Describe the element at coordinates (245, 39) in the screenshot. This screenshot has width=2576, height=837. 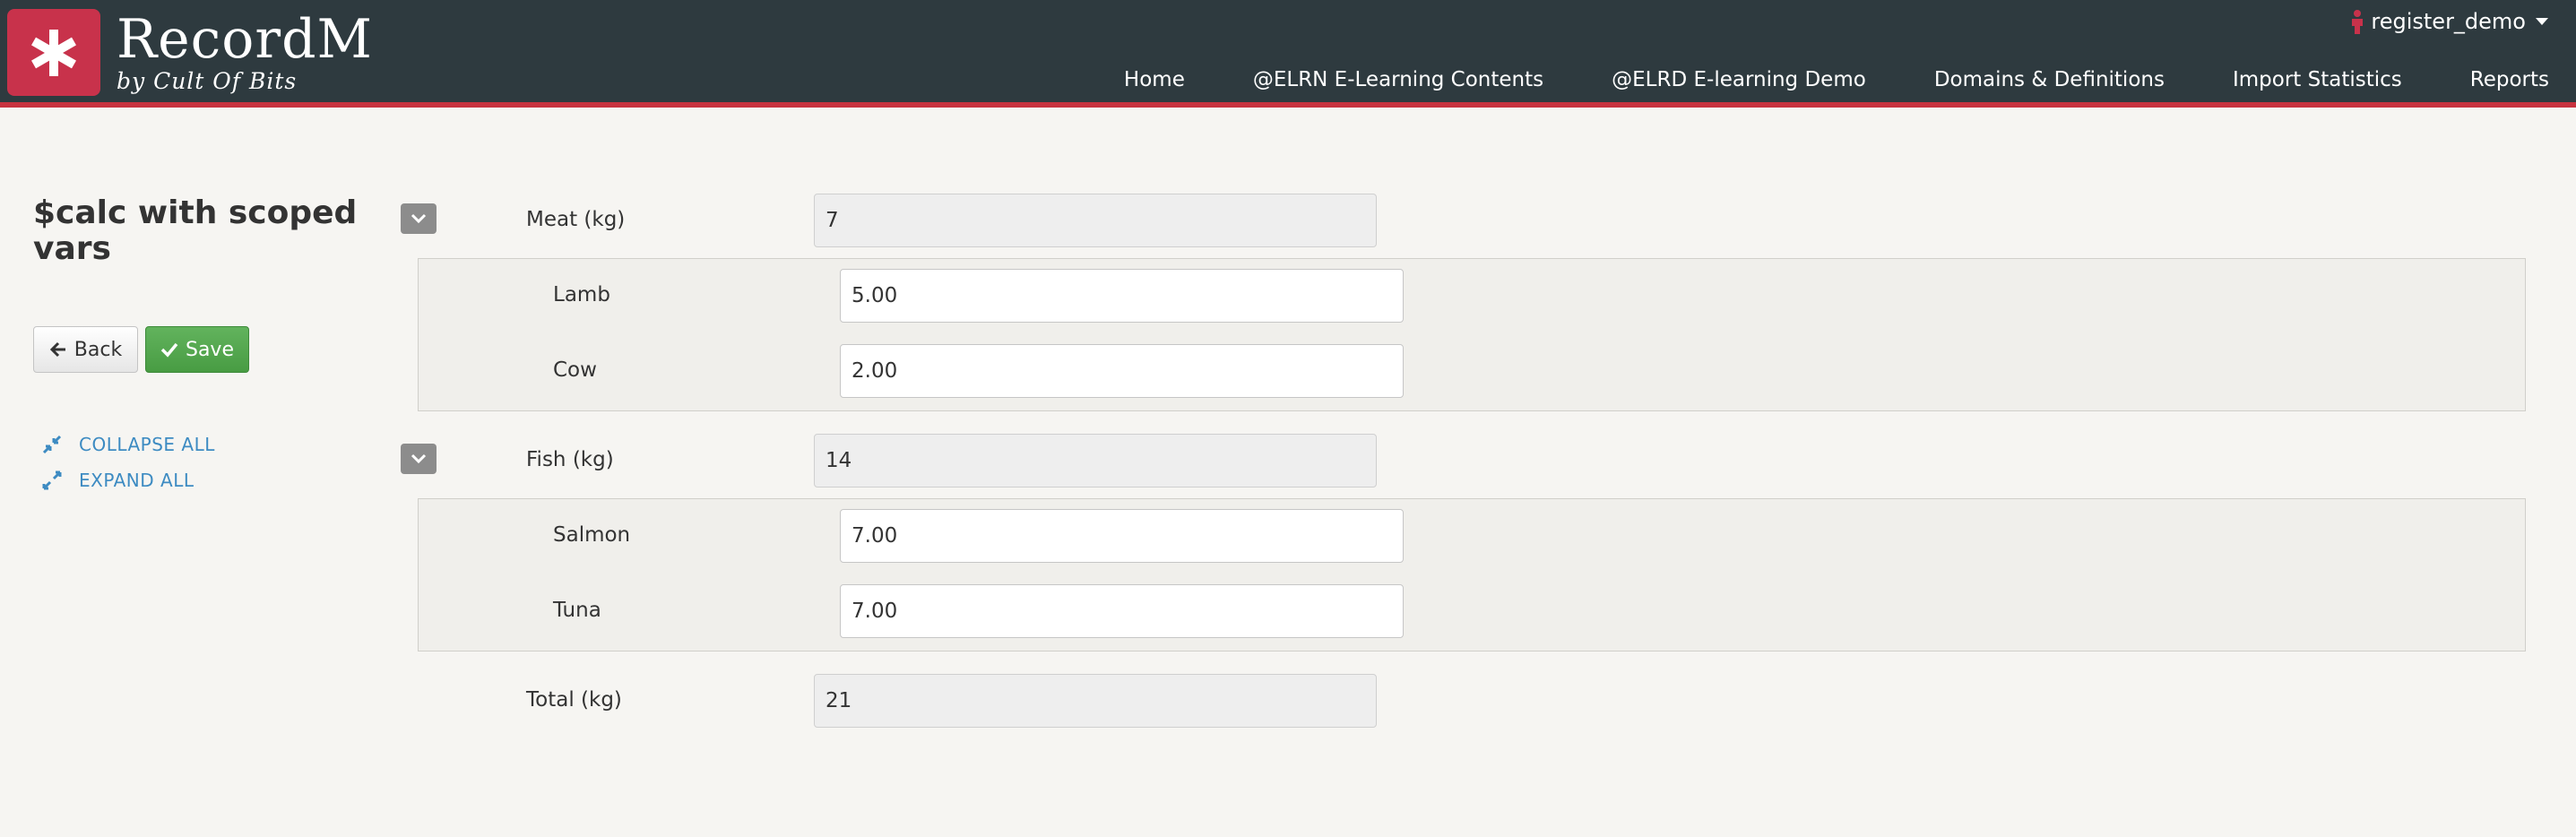
I see `brand-name: RecordM` at that location.